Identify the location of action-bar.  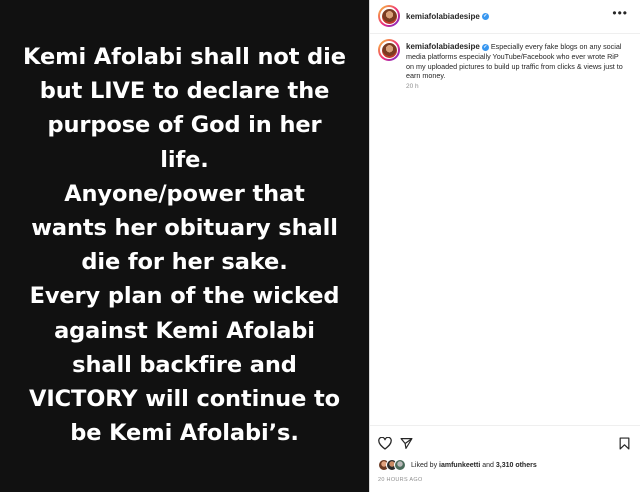
(505, 444).